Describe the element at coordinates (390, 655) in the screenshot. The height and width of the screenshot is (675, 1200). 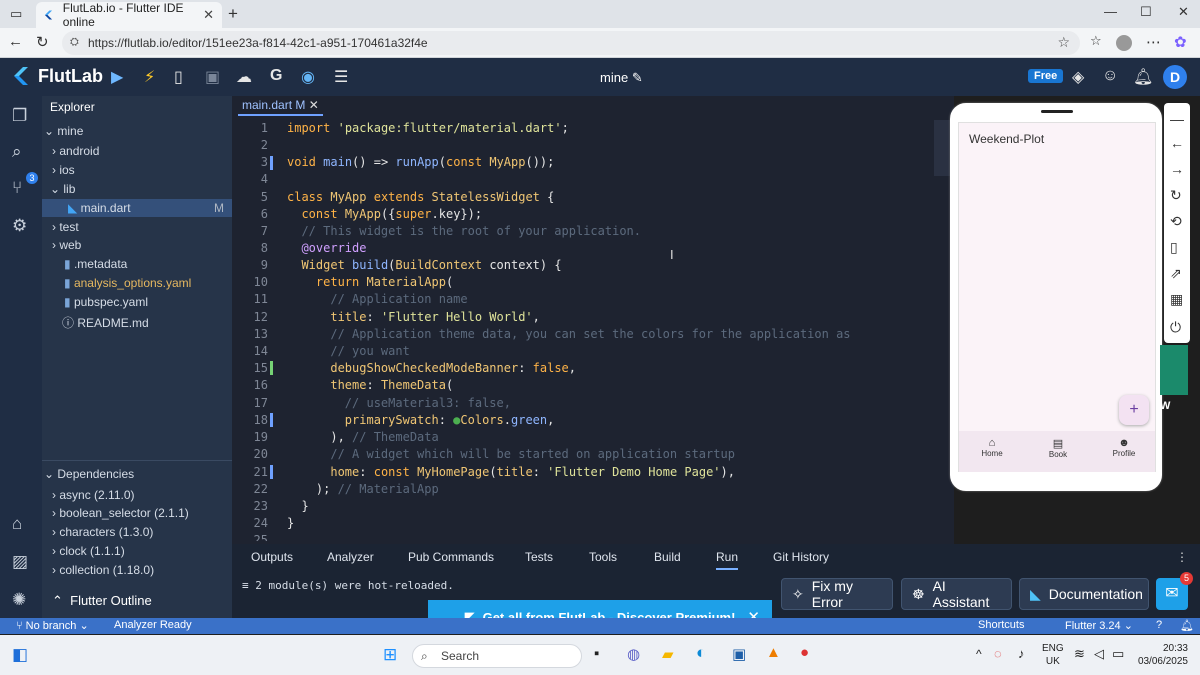
I see `windows-start-icon: ⊞` at that location.